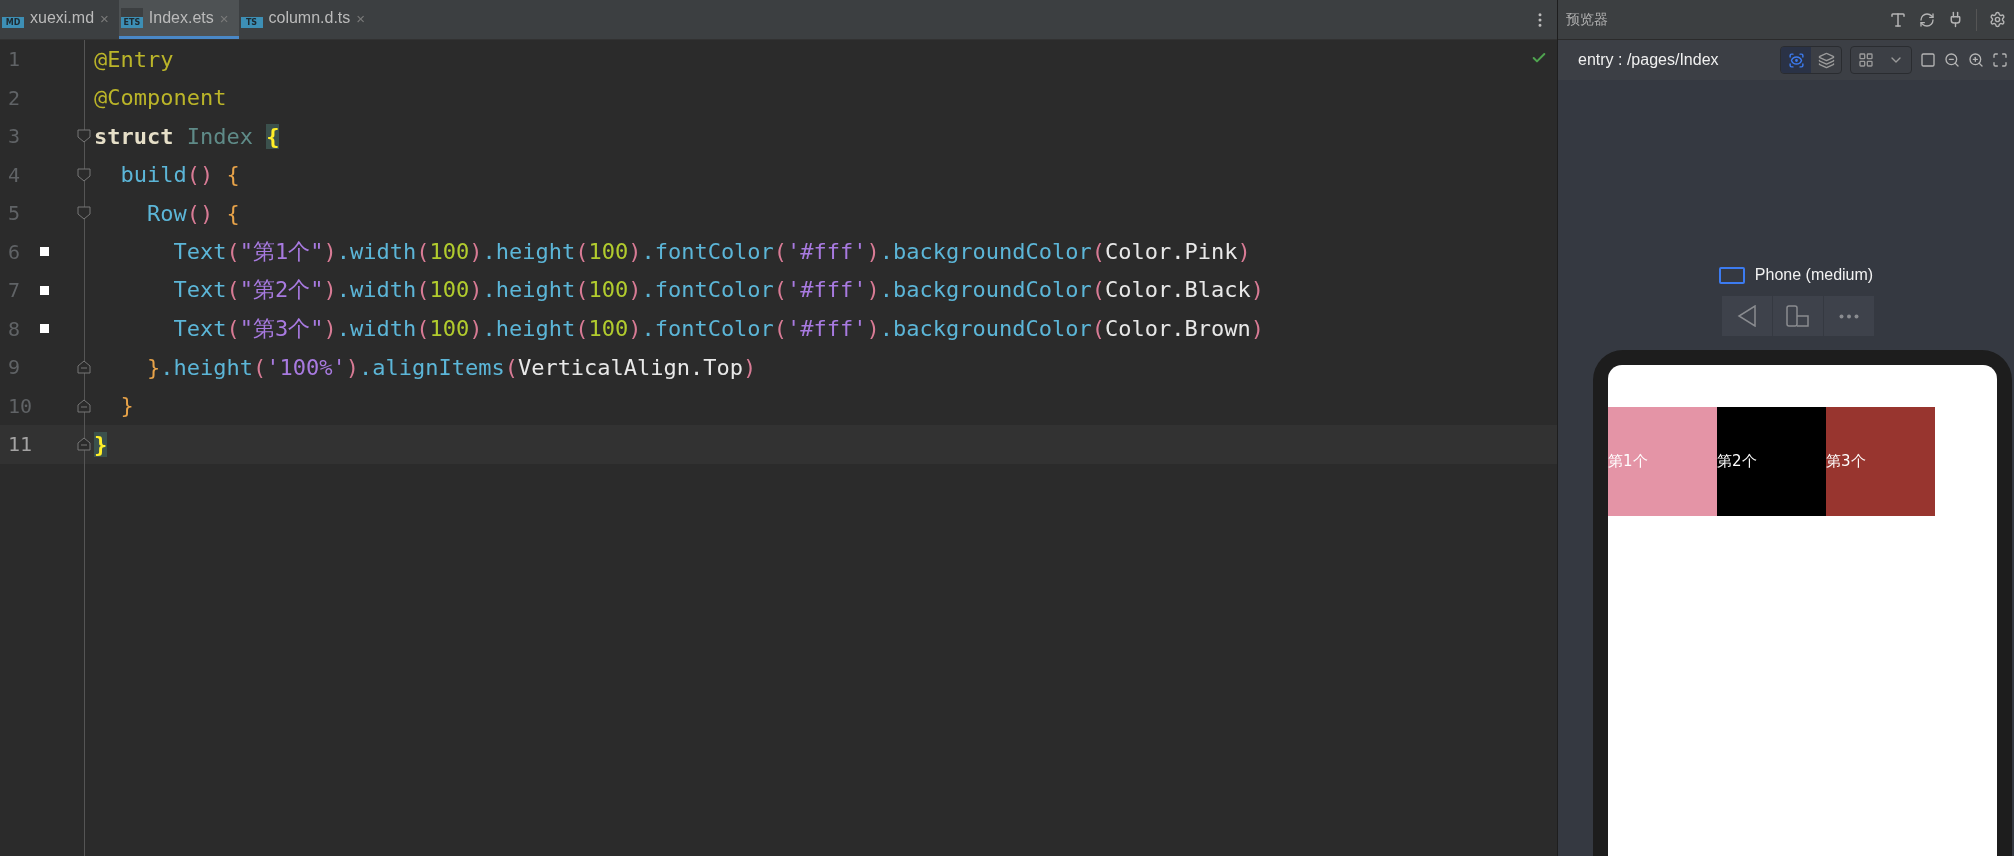 This screenshot has height=856, width=2014. Describe the element at coordinates (1928, 60) in the screenshot. I see `frame-icon` at that location.